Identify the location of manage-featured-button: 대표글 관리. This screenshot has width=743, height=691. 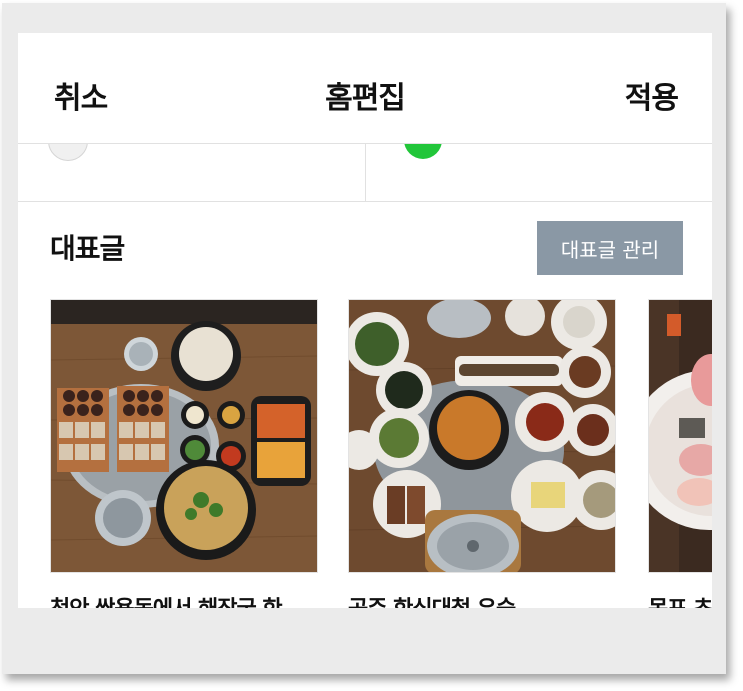
(610, 248).